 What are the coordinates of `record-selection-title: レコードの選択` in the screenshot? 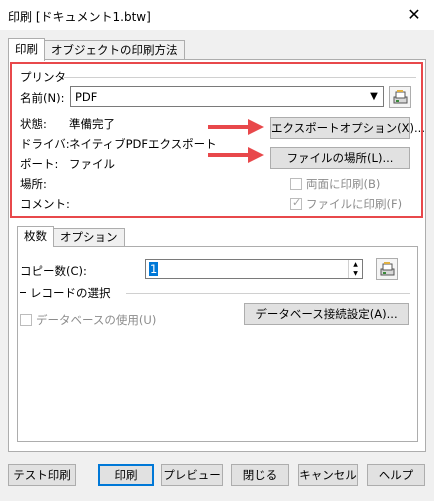 It's located at (70, 293).